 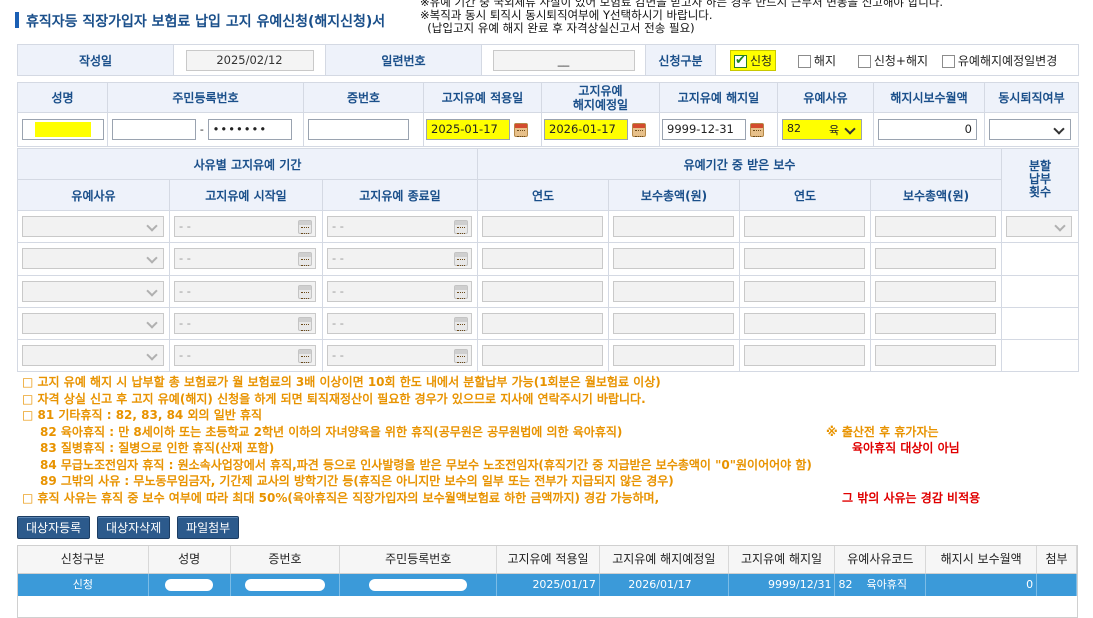 What do you see at coordinates (142, 415) in the screenshot?
I see `info-line: □ 81 기타휴직 : 82, 83, 84 외의 일반 휴직` at bounding box center [142, 415].